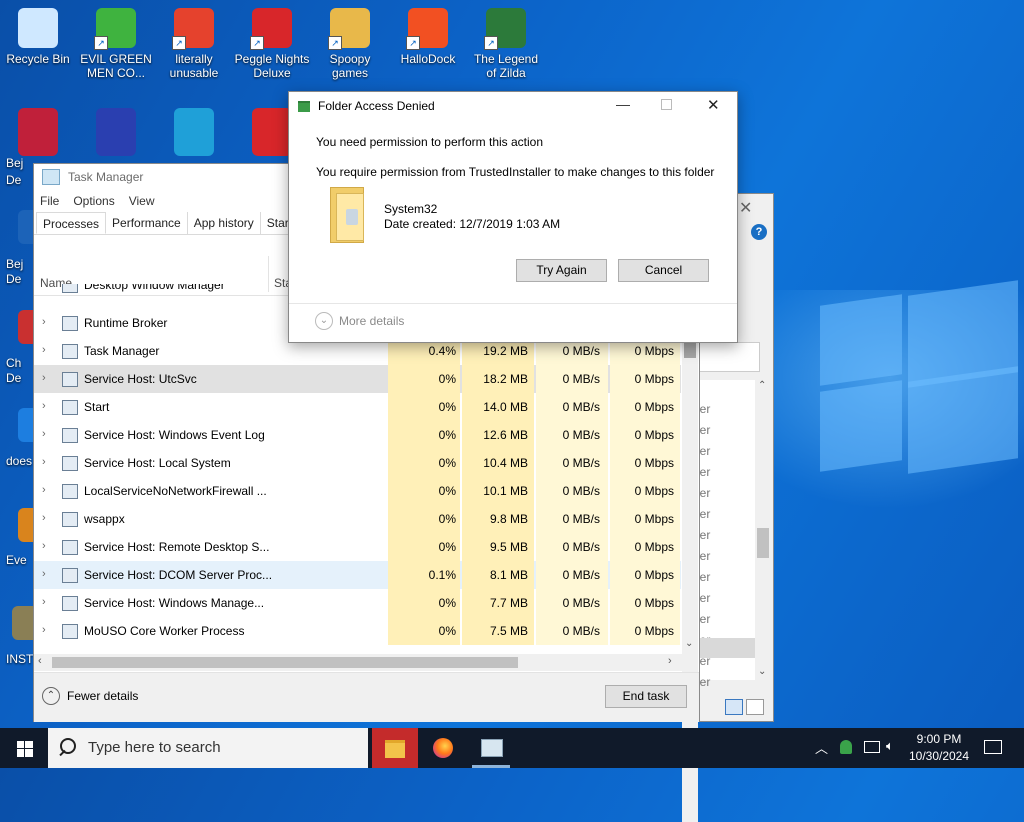 This screenshot has height=822, width=1024. What do you see at coordinates (939, 739) in the screenshot?
I see `clock-time: 9:00 PM` at bounding box center [939, 739].